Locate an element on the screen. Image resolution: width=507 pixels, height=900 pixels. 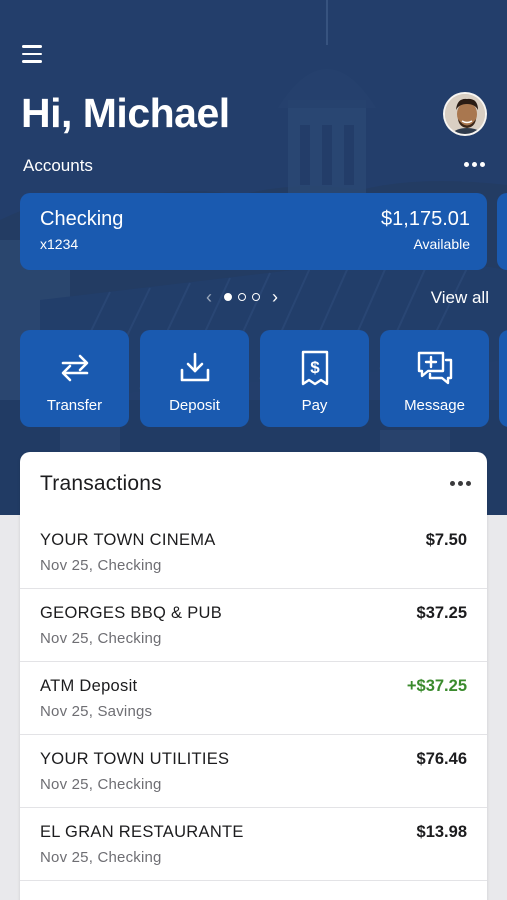
message-button: Message is located at coordinates (434, 378).